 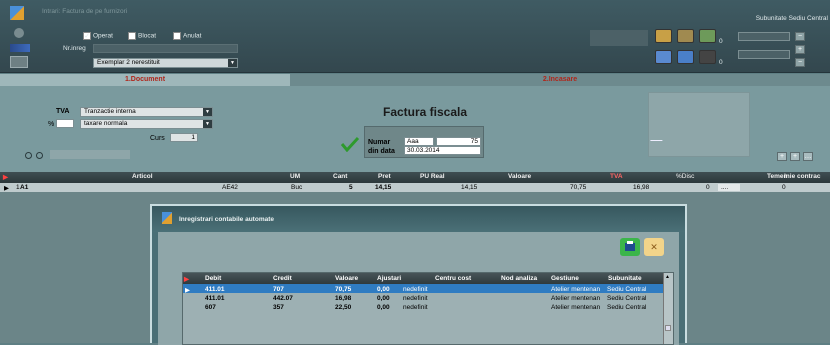 What do you see at coordinates (210, 307) in the screenshot?
I see `cell-debit: 607` at bounding box center [210, 307].